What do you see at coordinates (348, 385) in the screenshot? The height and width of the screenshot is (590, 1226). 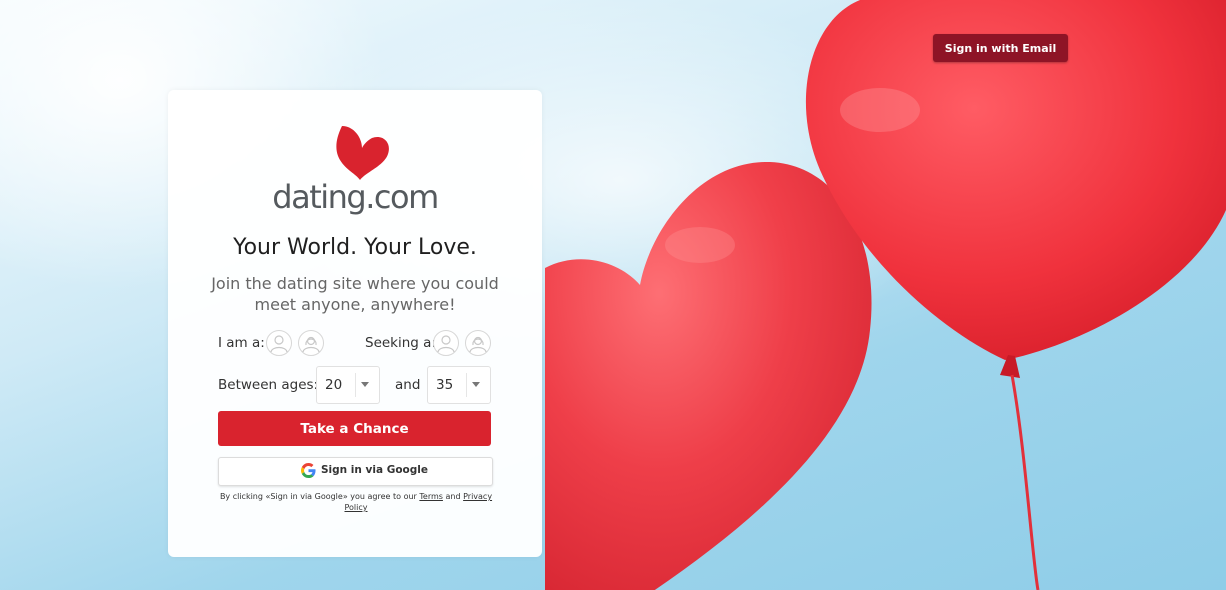 I see `age-min-select: 20` at bounding box center [348, 385].